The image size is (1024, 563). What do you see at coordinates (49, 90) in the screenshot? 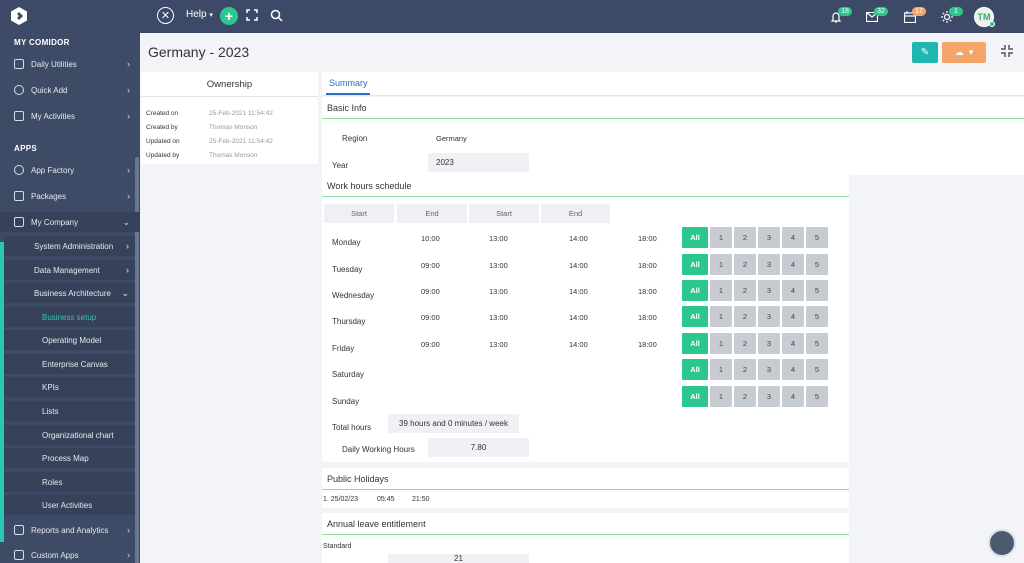
I see `sidebar-item-label: Quick Add` at bounding box center [49, 90].